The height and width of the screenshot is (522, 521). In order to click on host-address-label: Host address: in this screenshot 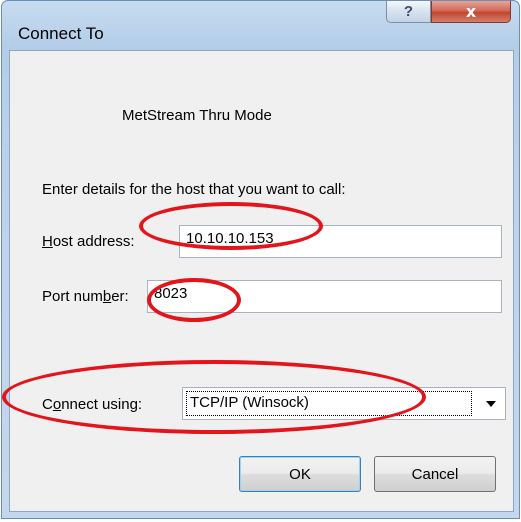, I will do `click(88, 241)`.